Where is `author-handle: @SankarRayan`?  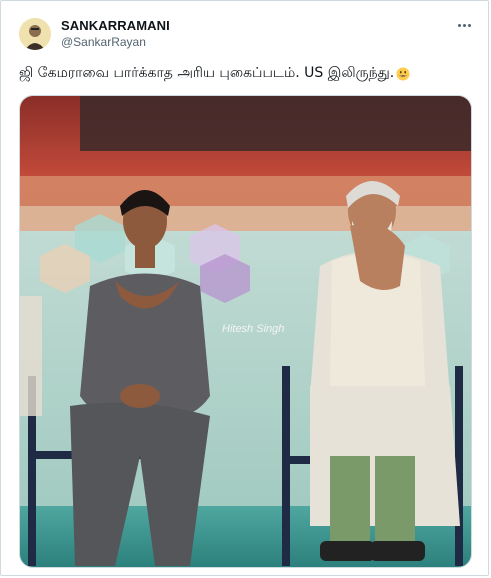 author-handle: @SankarRayan is located at coordinates (103, 42).